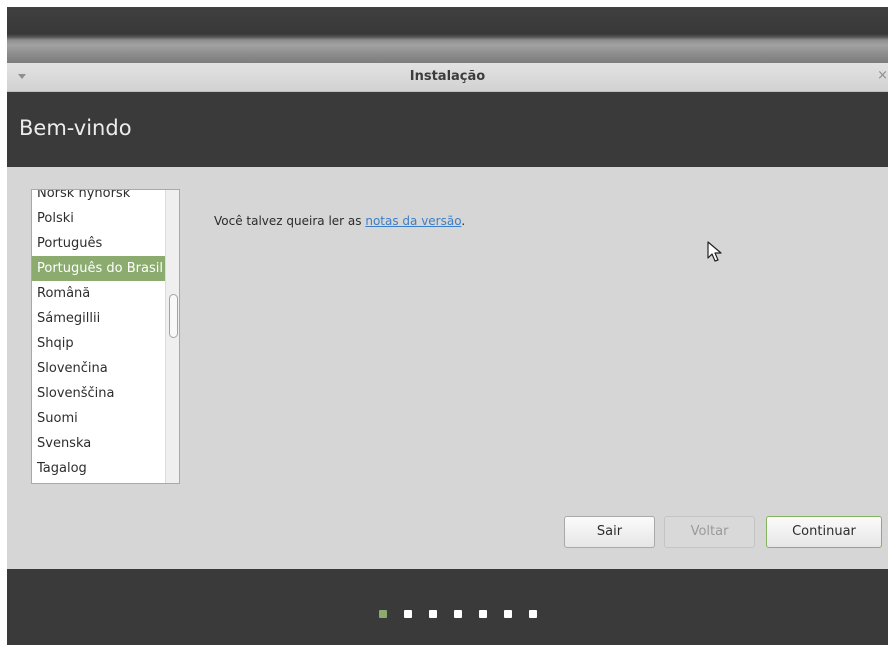 The height and width of the screenshot is (645, 888). I want to click on quit-button: Sair, so click(609, 532).